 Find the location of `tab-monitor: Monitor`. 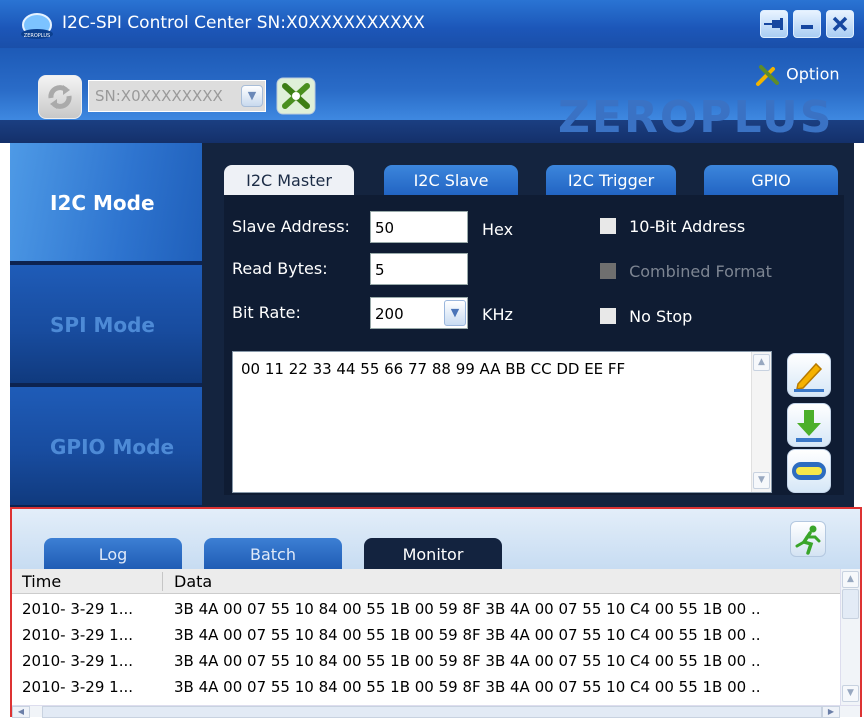

tab-monitor: Monitor is located at coordinates (433, 554).